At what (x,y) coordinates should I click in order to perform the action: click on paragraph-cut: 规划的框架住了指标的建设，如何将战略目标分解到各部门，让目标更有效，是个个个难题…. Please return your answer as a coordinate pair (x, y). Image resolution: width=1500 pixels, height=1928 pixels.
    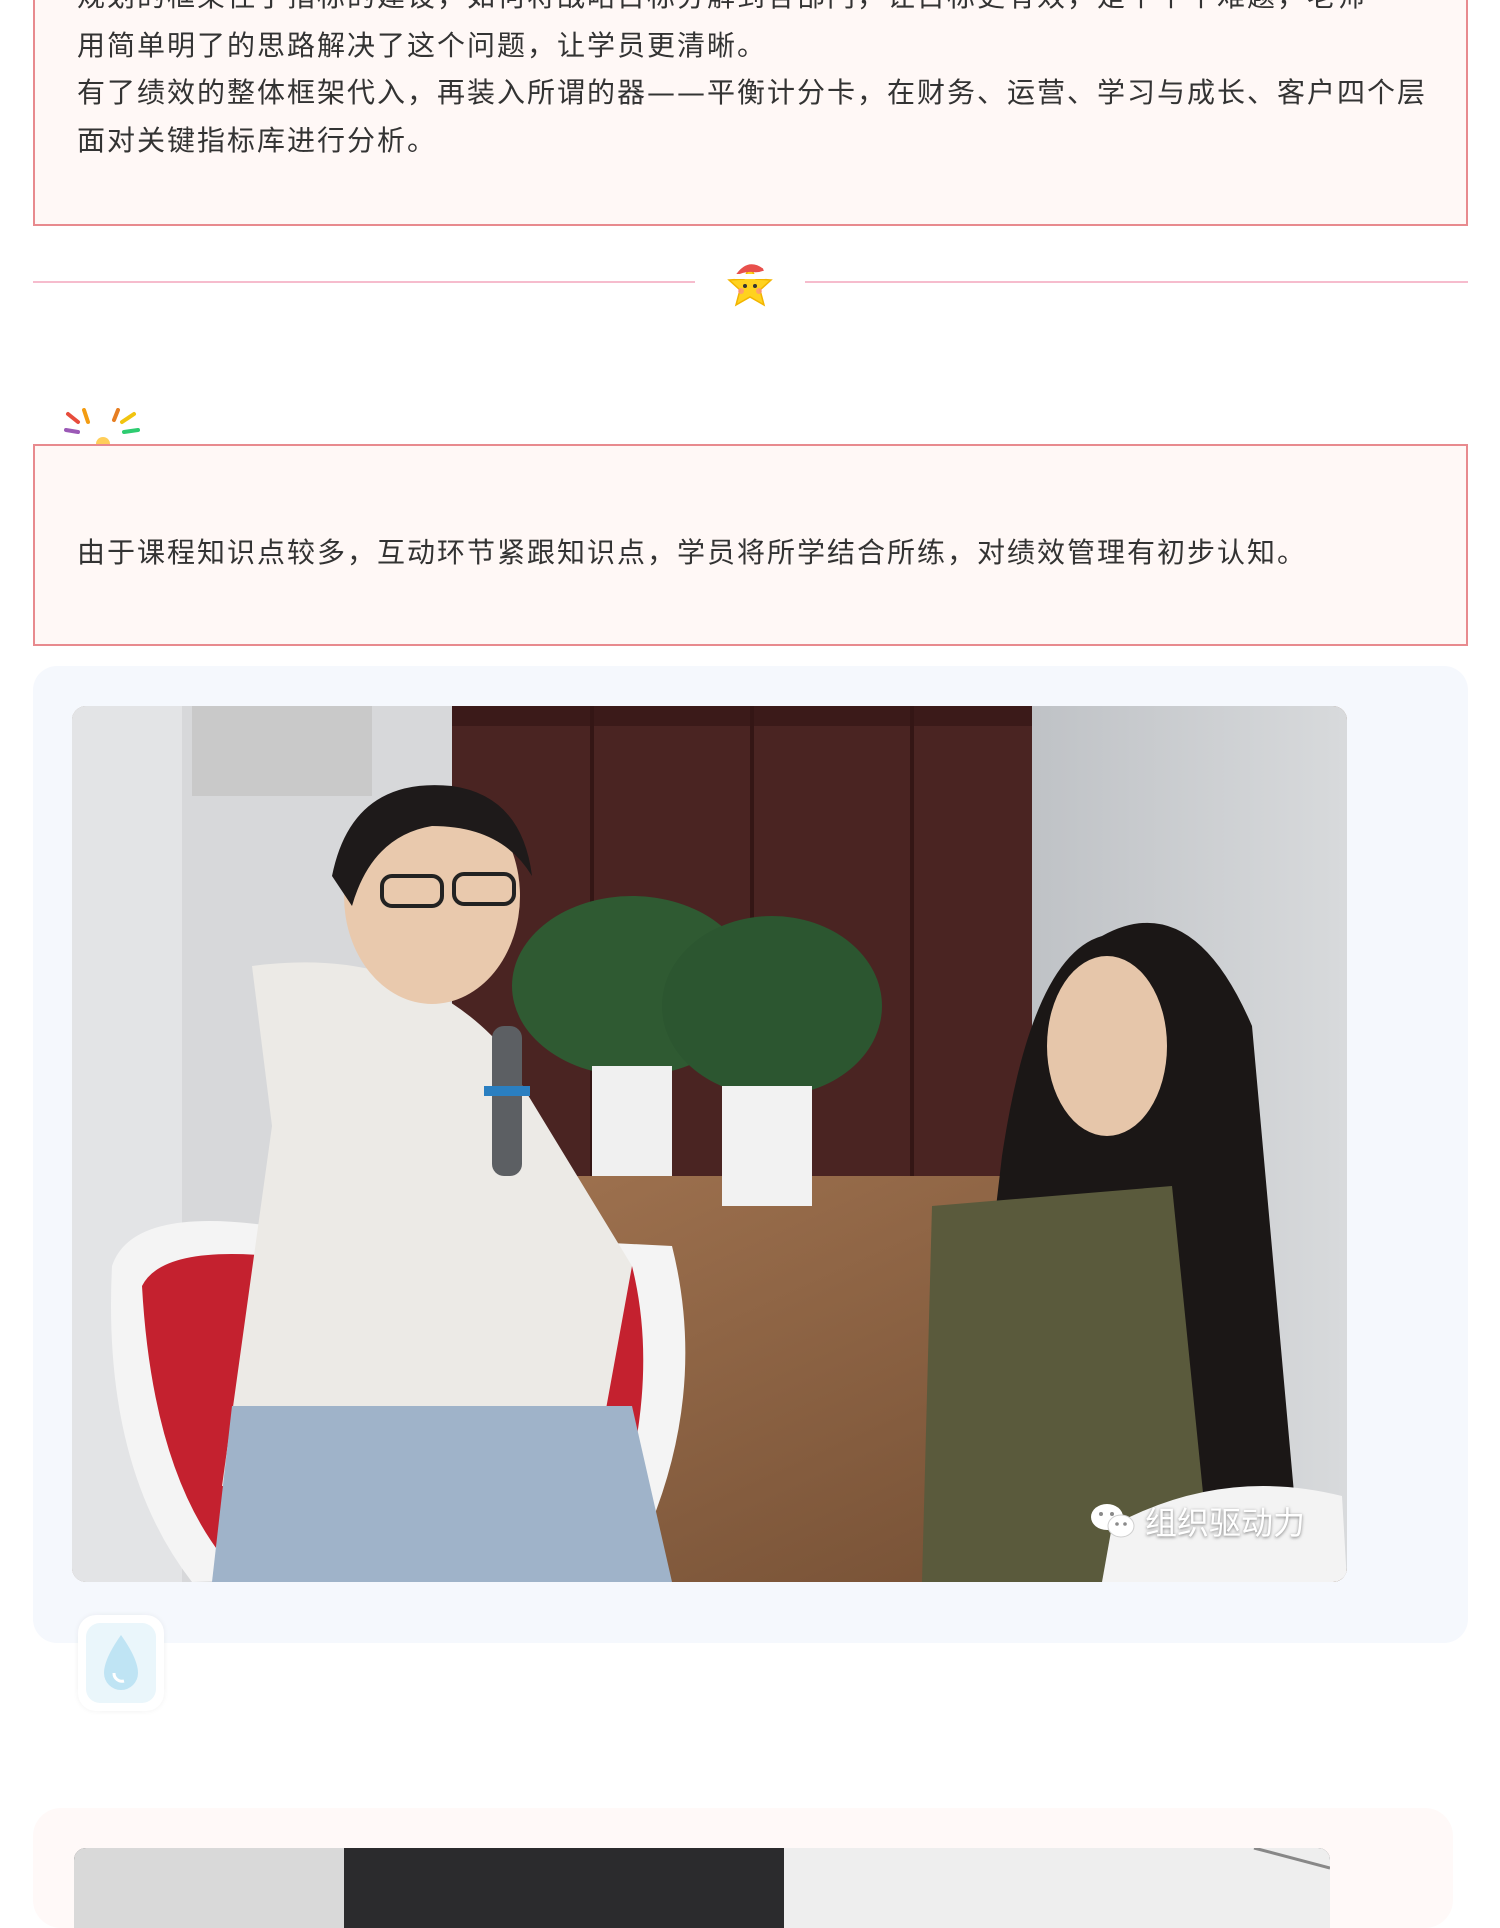
    Looking at the image, I should click on (757, 10).